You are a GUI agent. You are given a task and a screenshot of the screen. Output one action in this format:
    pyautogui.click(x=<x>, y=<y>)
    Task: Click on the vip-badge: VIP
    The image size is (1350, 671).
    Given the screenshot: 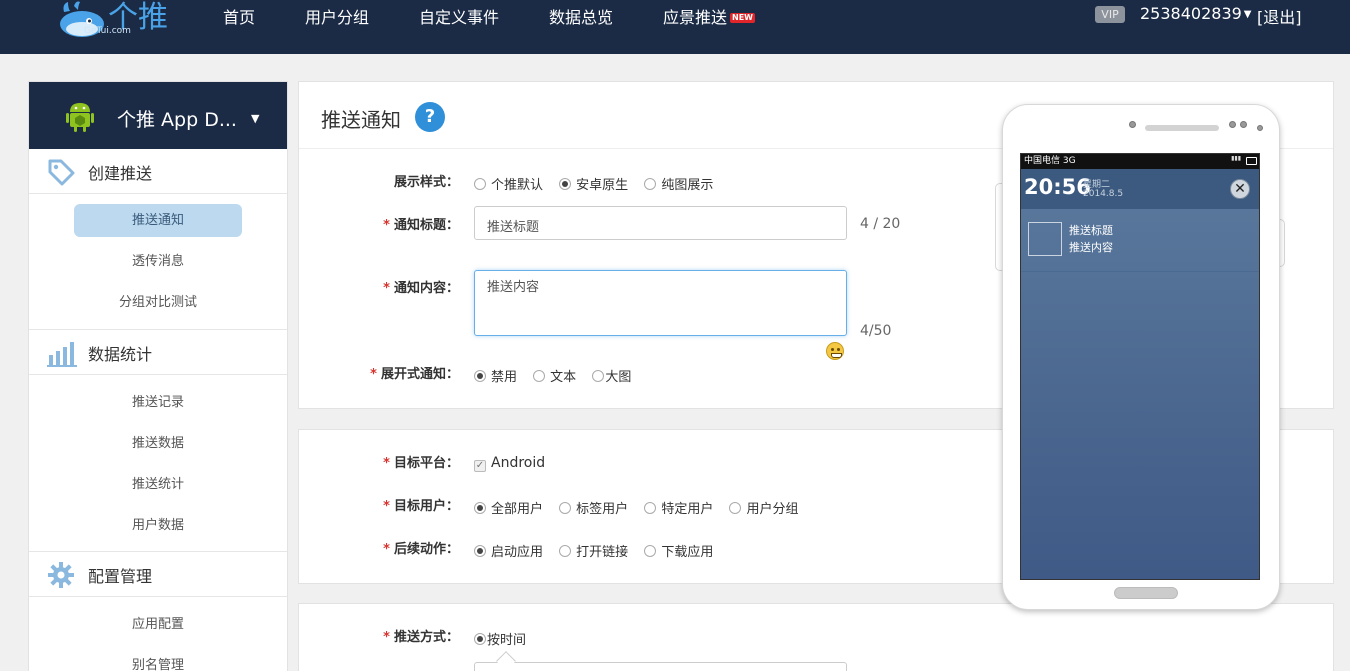 What is the action you would take?
    pyautogui.click(x=1110, y=14)
    